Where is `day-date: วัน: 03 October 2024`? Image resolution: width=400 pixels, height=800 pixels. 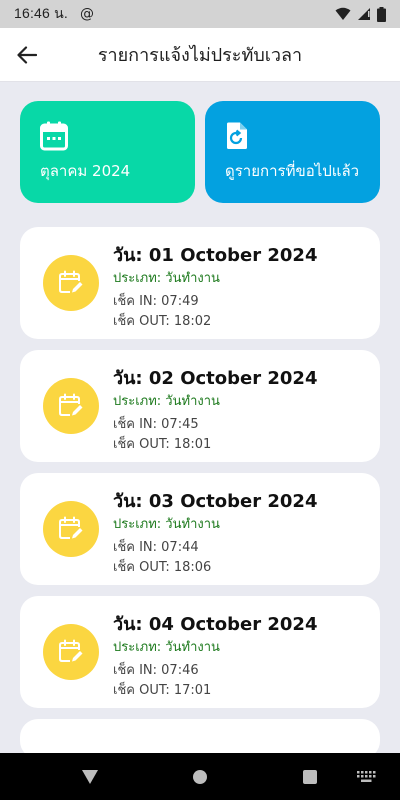 day-date: วัน: 03 October 2024 is located at coordinates (215, 501).